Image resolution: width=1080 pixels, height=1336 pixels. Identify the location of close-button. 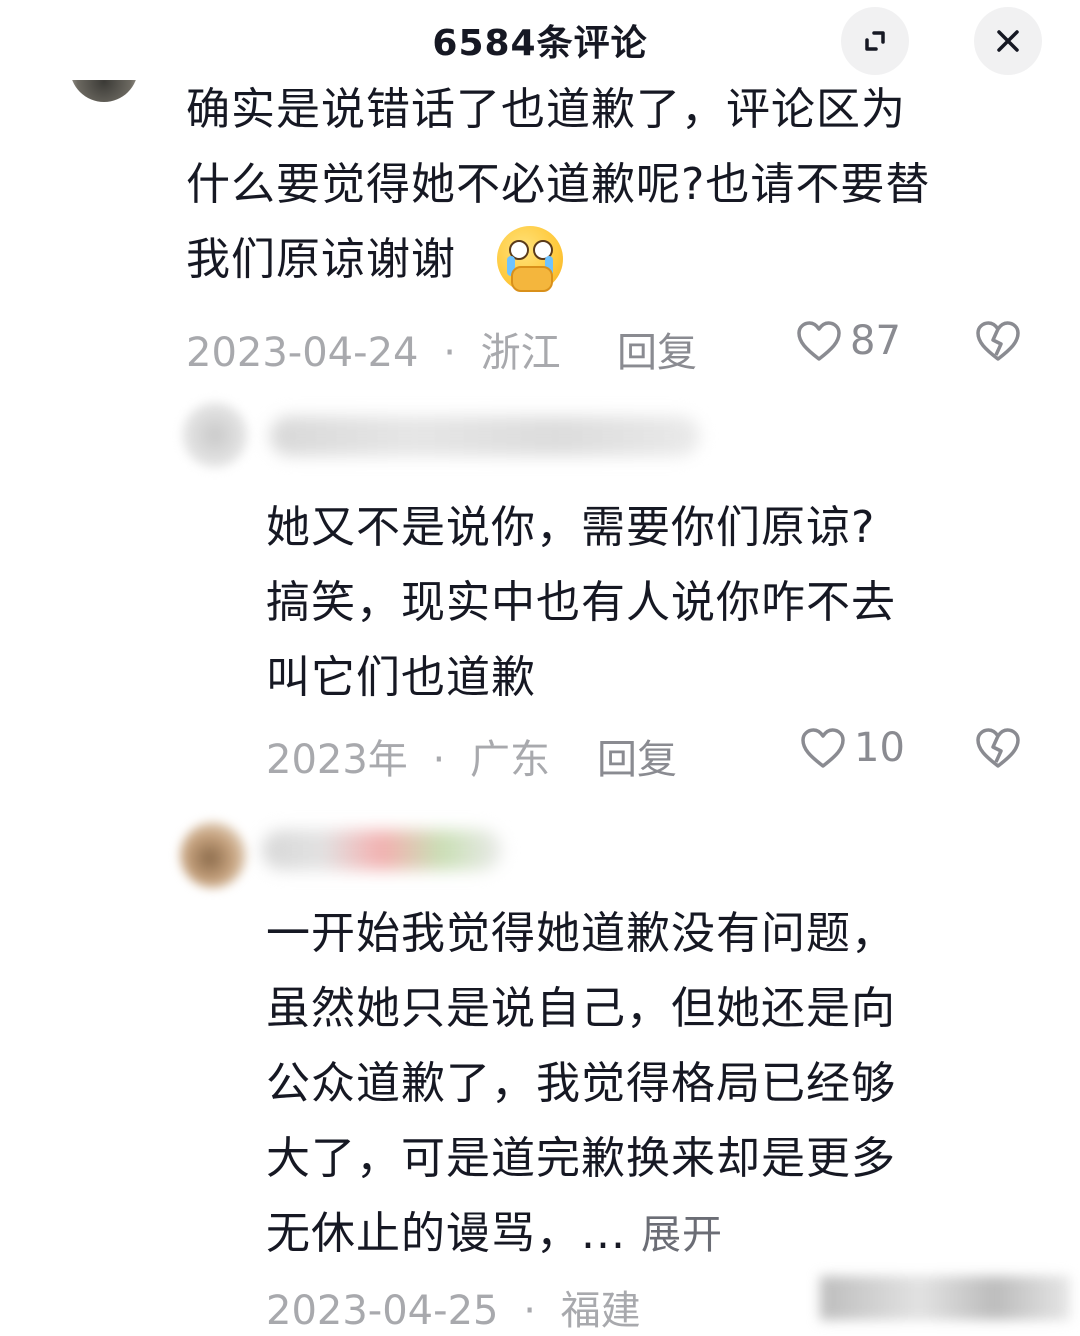
(1008, 41).